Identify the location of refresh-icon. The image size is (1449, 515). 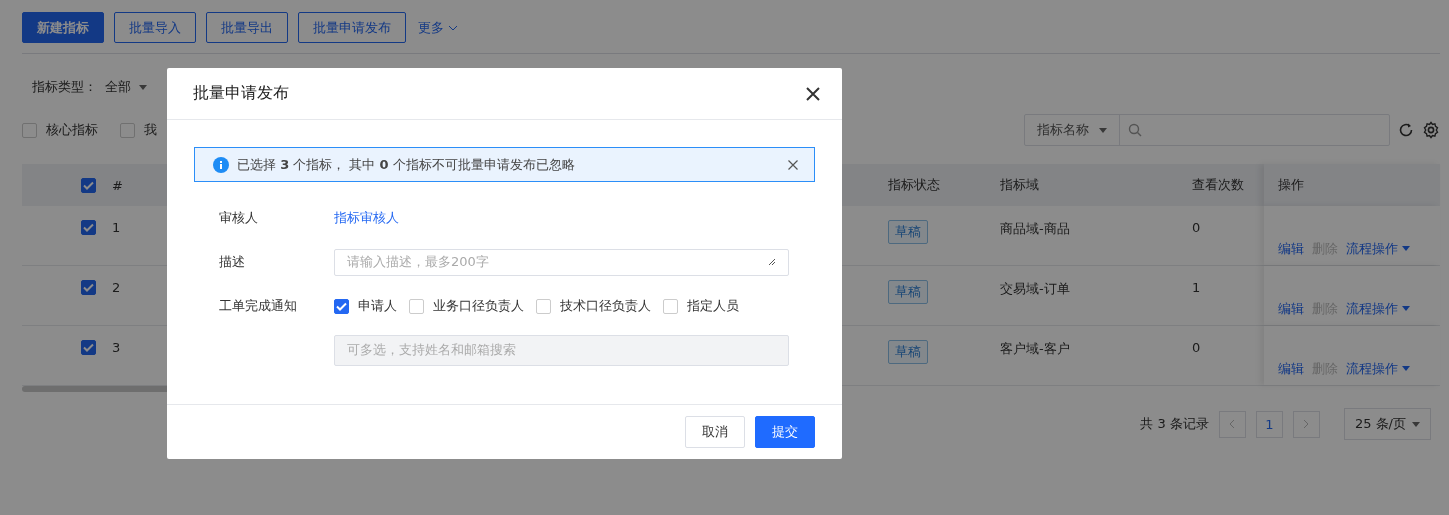
(1406, 130).